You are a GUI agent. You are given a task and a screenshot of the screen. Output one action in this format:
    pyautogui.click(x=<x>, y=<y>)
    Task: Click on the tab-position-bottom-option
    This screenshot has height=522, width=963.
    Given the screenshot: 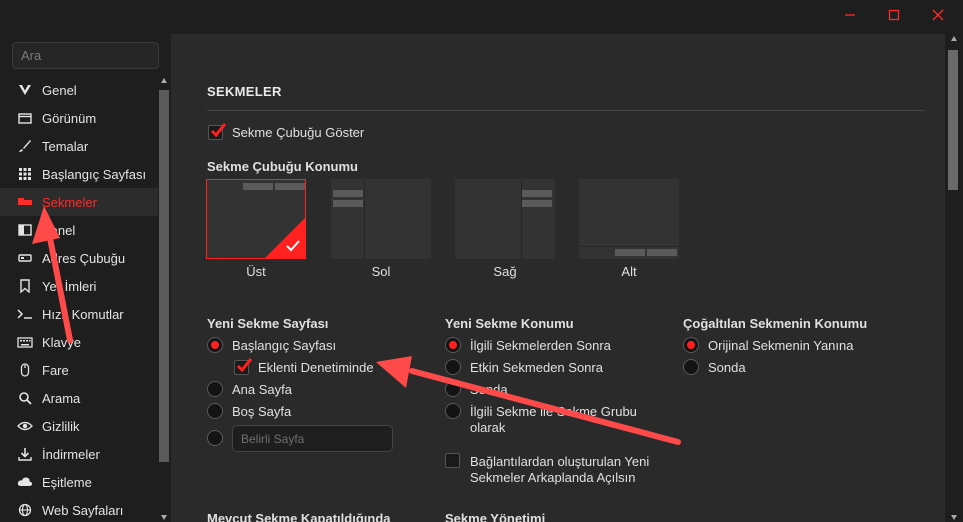 What is the action you would take?
    pyautogui.click(x=629, y=219)
    